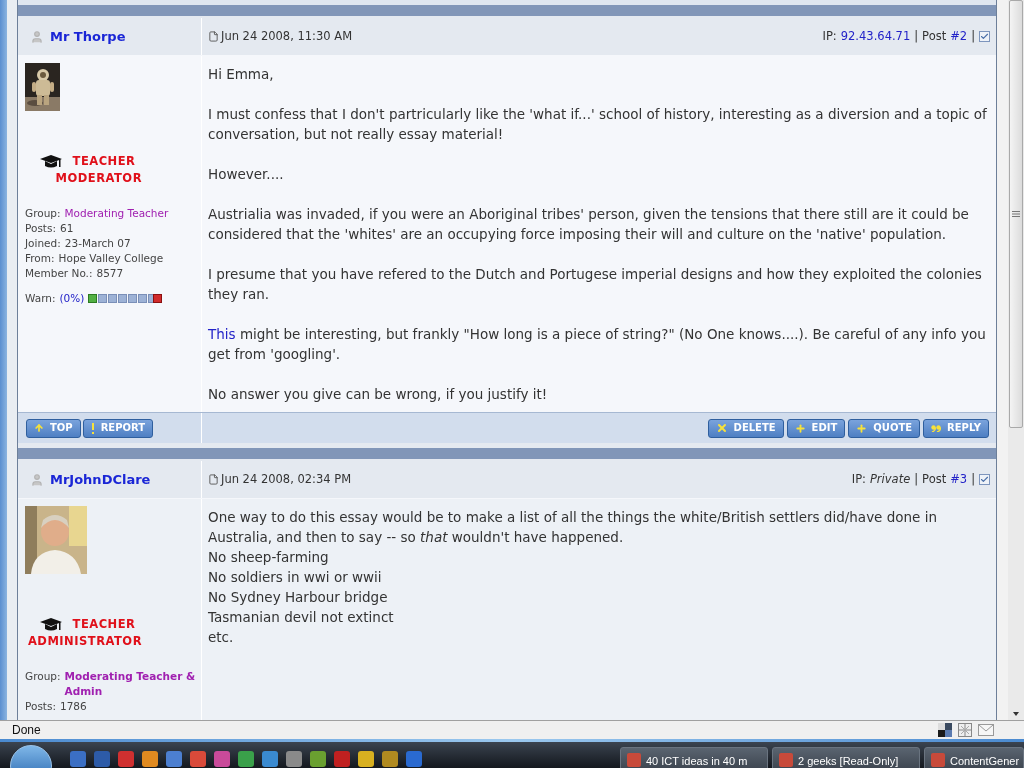 This screenshot has width=1024, height=768. I want to click on detail-label: From:, so click(40, 258).